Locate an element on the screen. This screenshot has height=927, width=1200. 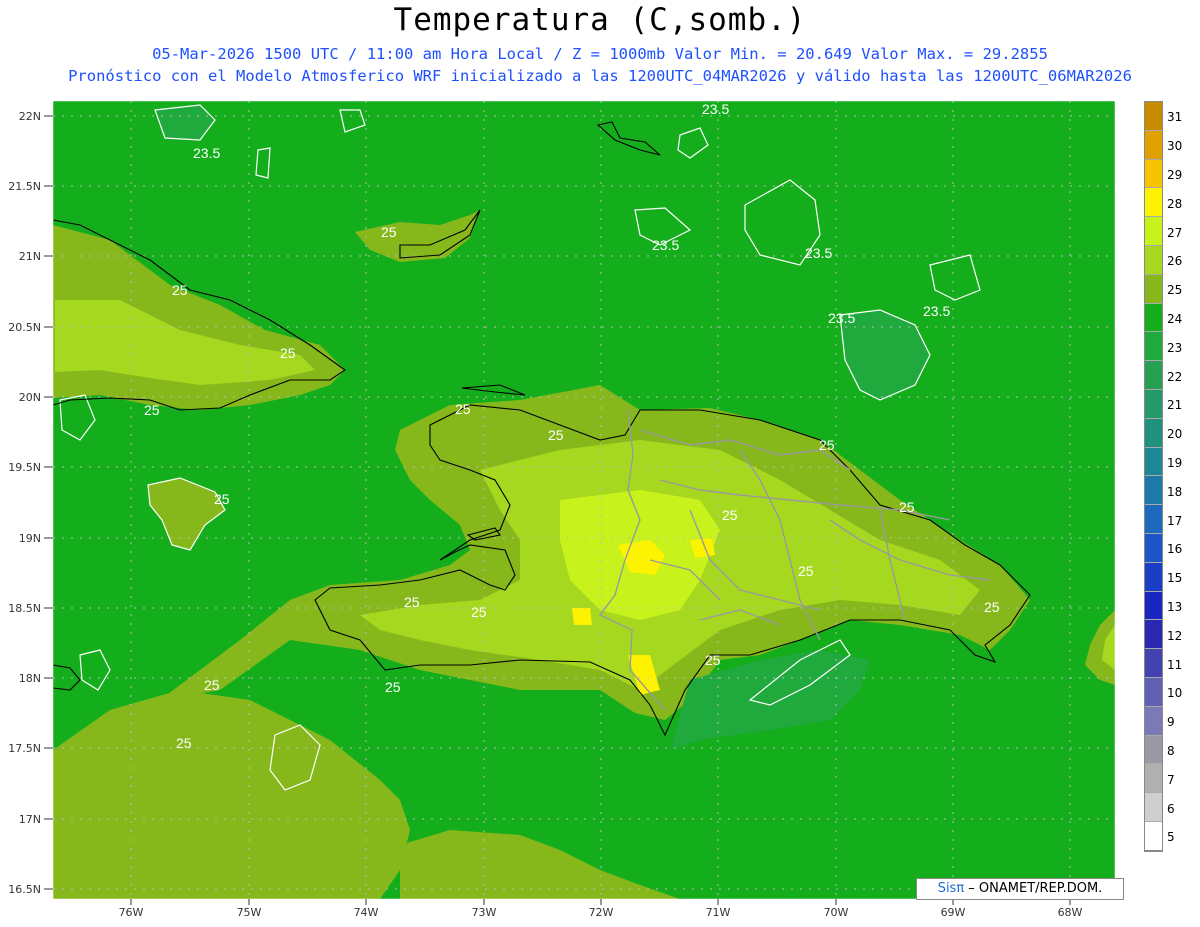
colorbar-label: 30 is located at coordinates (1175, 146).